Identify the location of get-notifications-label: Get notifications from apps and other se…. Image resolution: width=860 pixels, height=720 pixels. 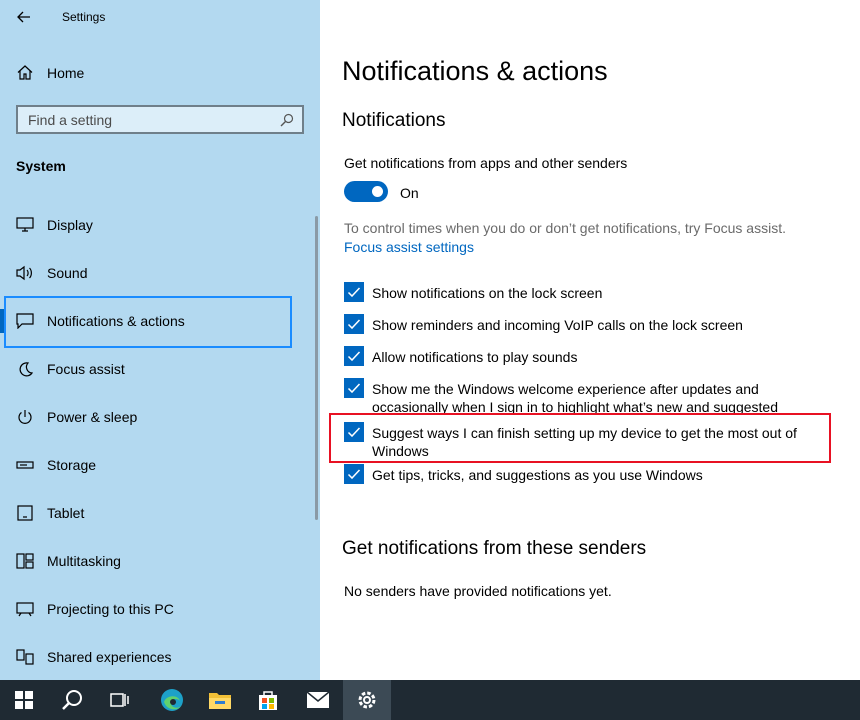
(486, 163).